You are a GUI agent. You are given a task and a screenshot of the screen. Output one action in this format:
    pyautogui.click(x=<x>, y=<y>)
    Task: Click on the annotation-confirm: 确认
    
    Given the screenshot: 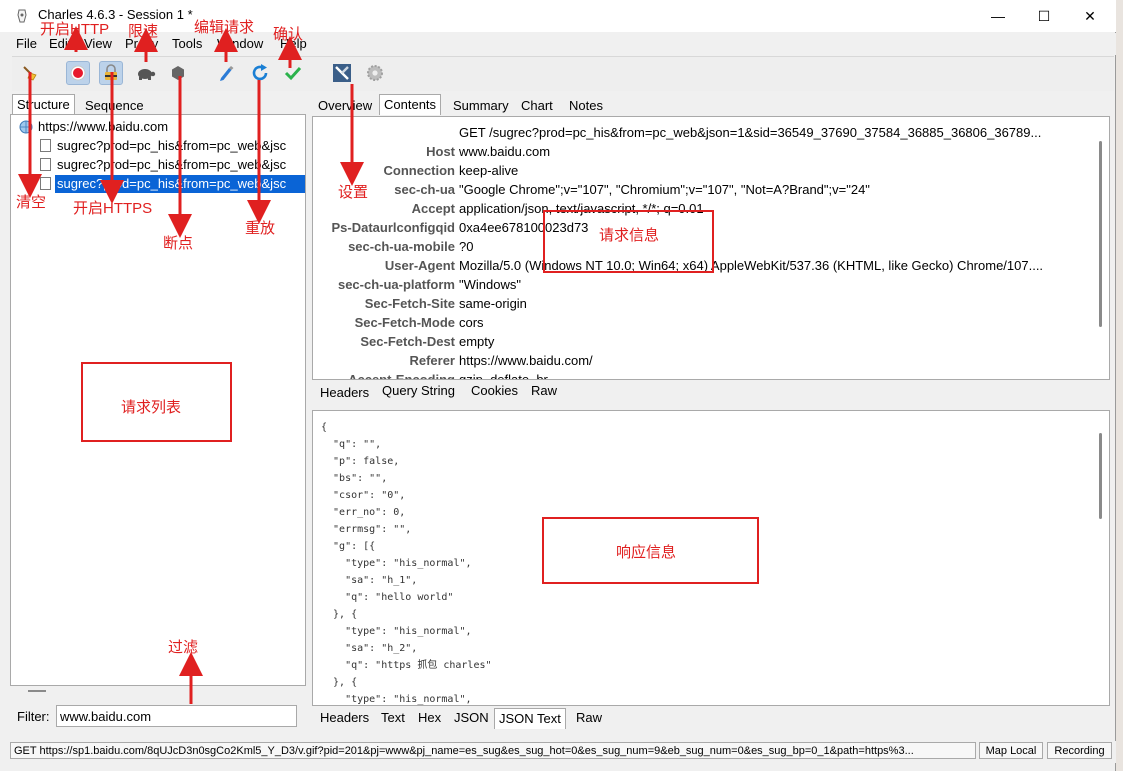 What is the action you would take?
    pyautogui.click(x=288, y=34)
    